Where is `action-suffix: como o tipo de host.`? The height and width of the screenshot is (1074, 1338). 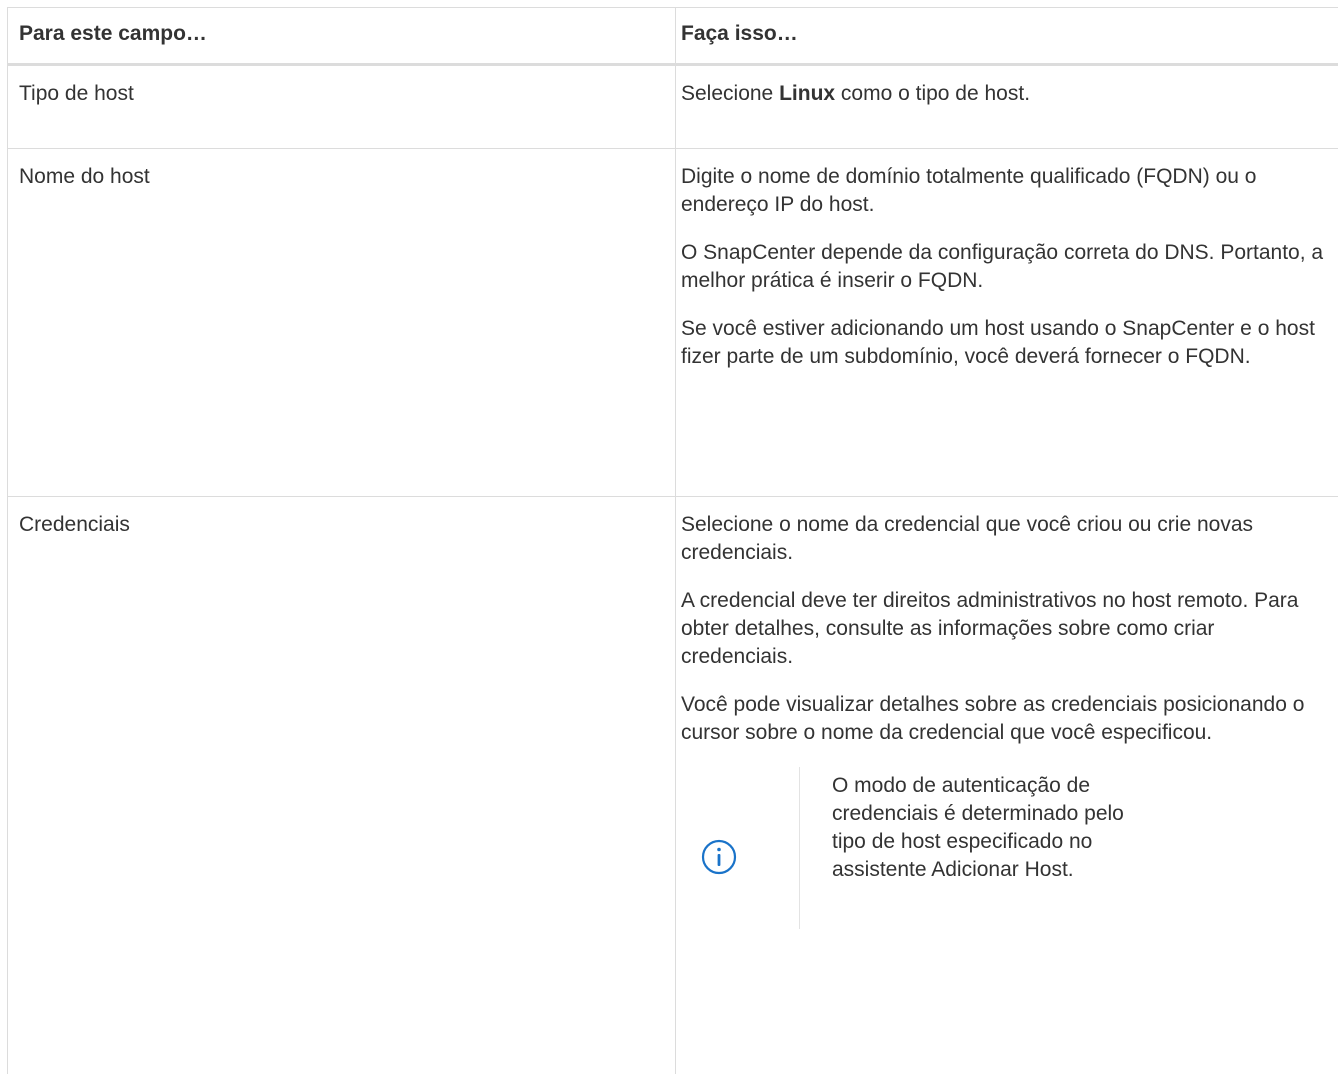
action-suffix: como o tipo de host. is located at coordinates (933, 93).